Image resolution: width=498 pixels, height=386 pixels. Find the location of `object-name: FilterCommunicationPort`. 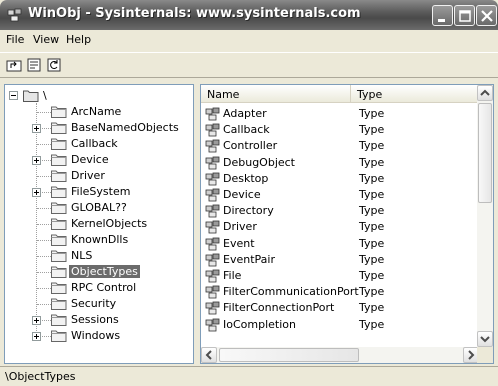

object-name: FilterCommunicationPort is located at coordinates (291, 292).